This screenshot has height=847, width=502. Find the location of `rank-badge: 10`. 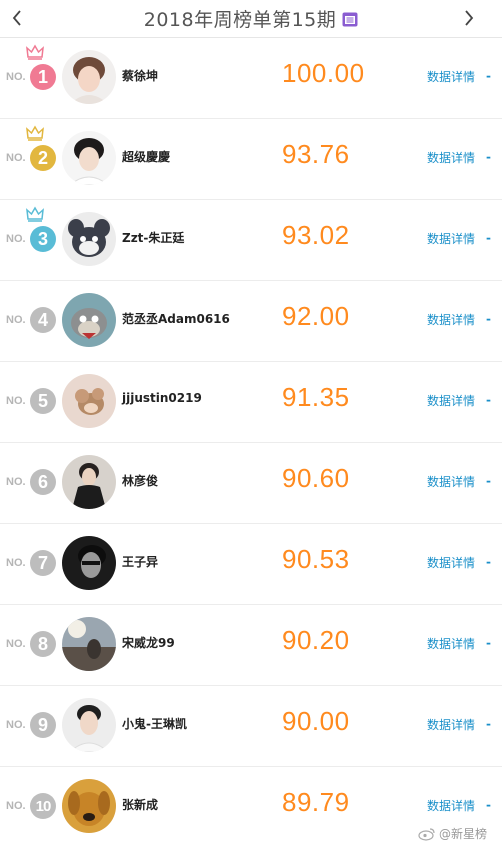

rank-badge: 10 is located at coordinates (43, 806).